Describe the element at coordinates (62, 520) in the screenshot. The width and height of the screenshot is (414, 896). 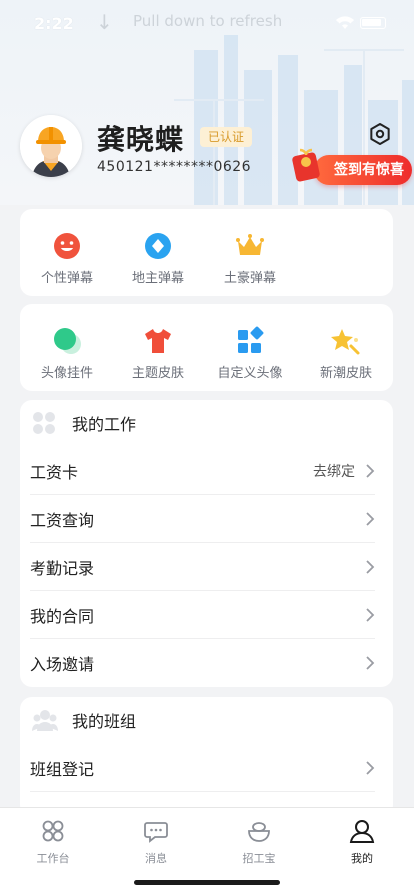
I see `row-label: 工资查询` at that location.